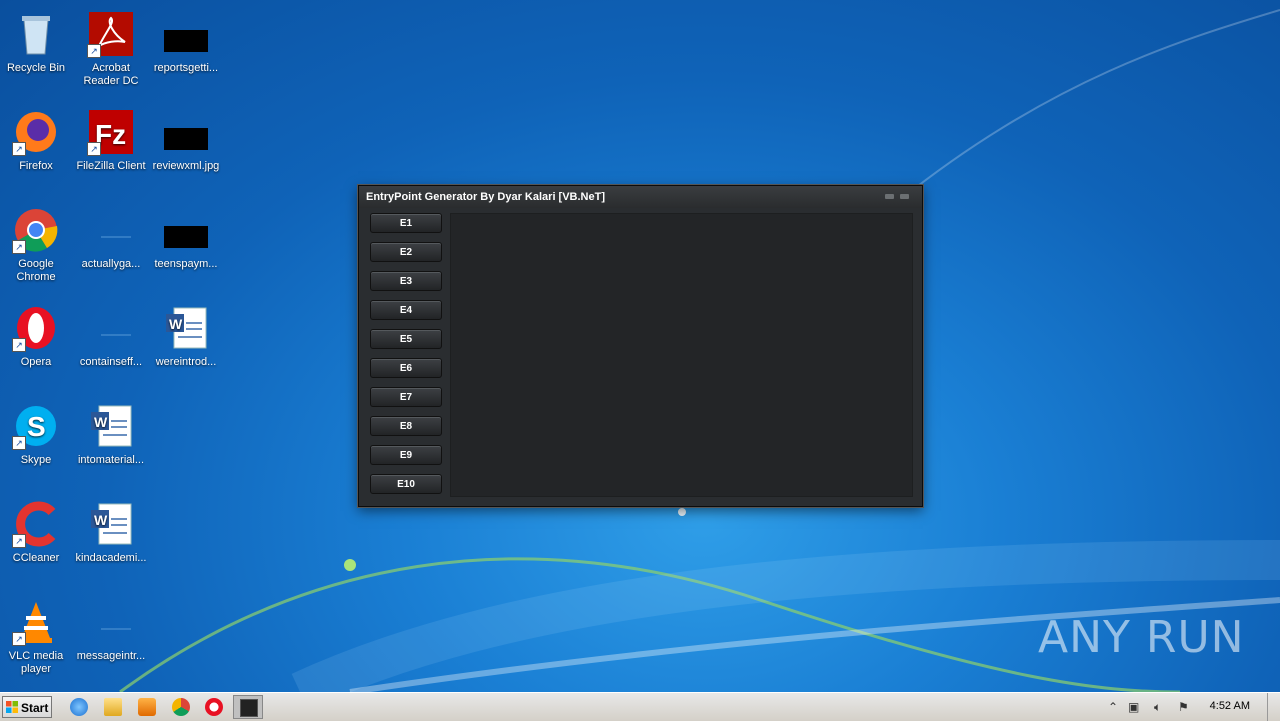 The height and width of the screenshot is (721, 1280). I want to click on opera-icon: ↗, so click(36, 328).